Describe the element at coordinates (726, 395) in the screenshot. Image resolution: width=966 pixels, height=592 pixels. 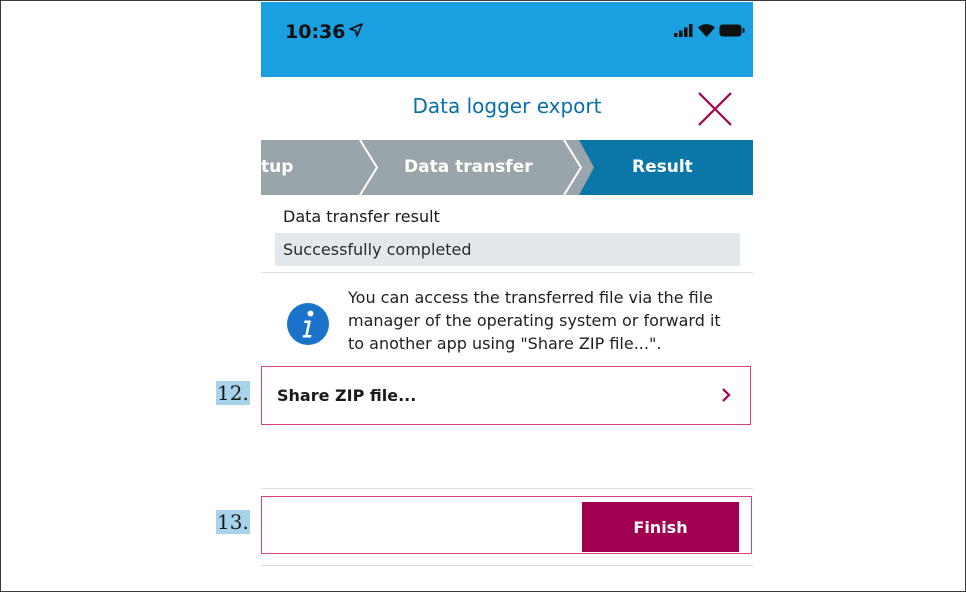
I see `chevron-right-icon` at that location.